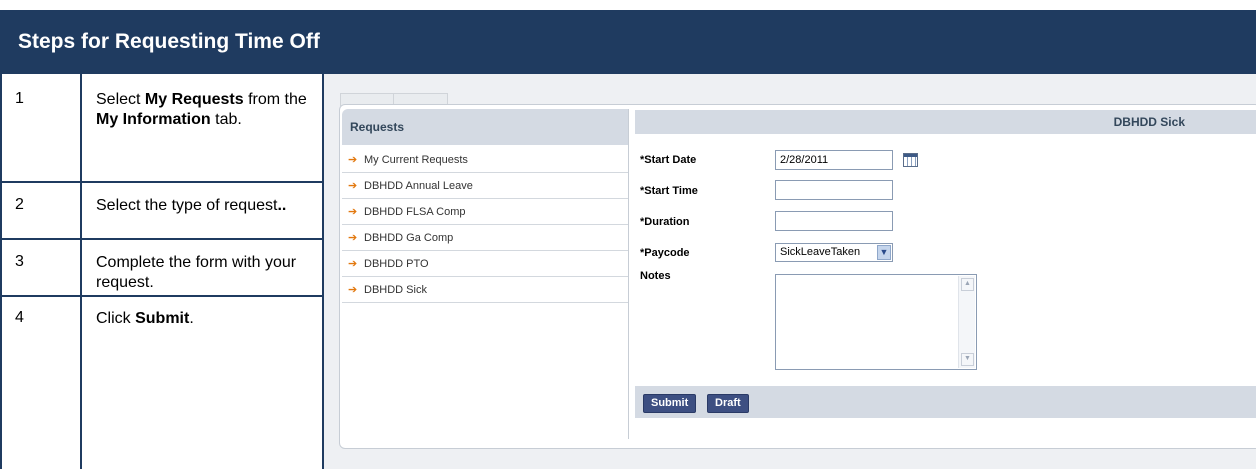 The image size is (1256, 469). I want to click on draft-button: Draft, so click(728, 403).